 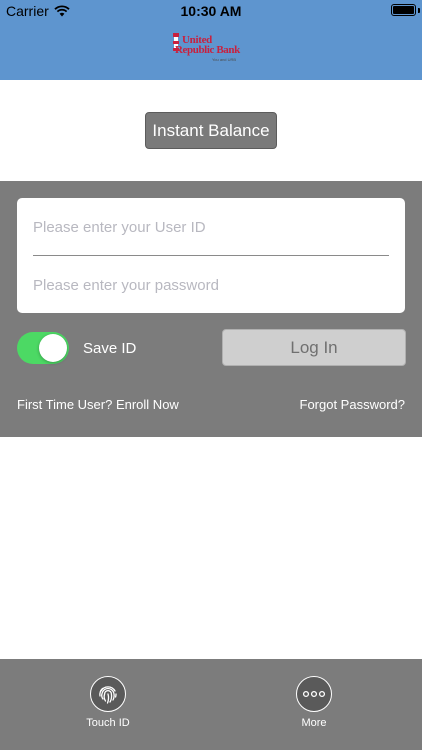 I want to click on forgot-password-link: Forgot Password?, so click(x=353, y=404).